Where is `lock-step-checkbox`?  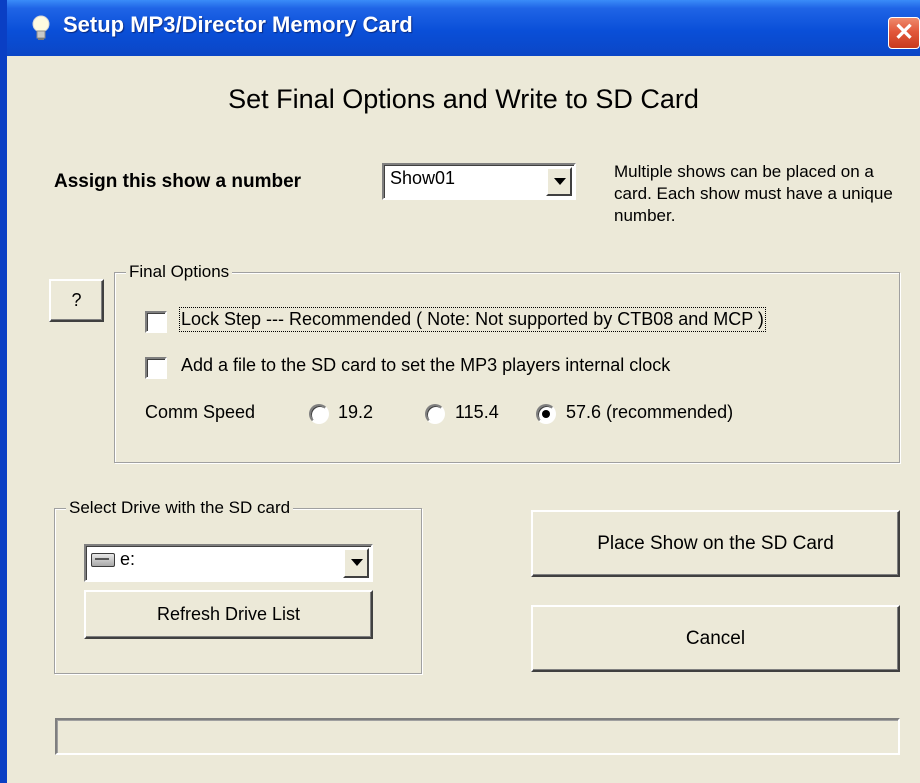
lock-step-checkbox is located at coordinates (156, 322).